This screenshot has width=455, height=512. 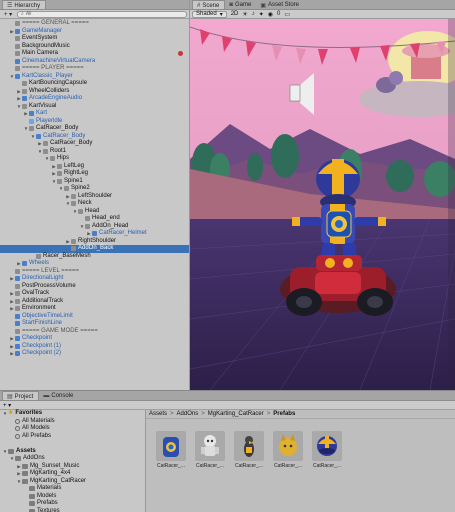 I want to click on breadcrumb-item: AddOns, so click(x=188, y=414).